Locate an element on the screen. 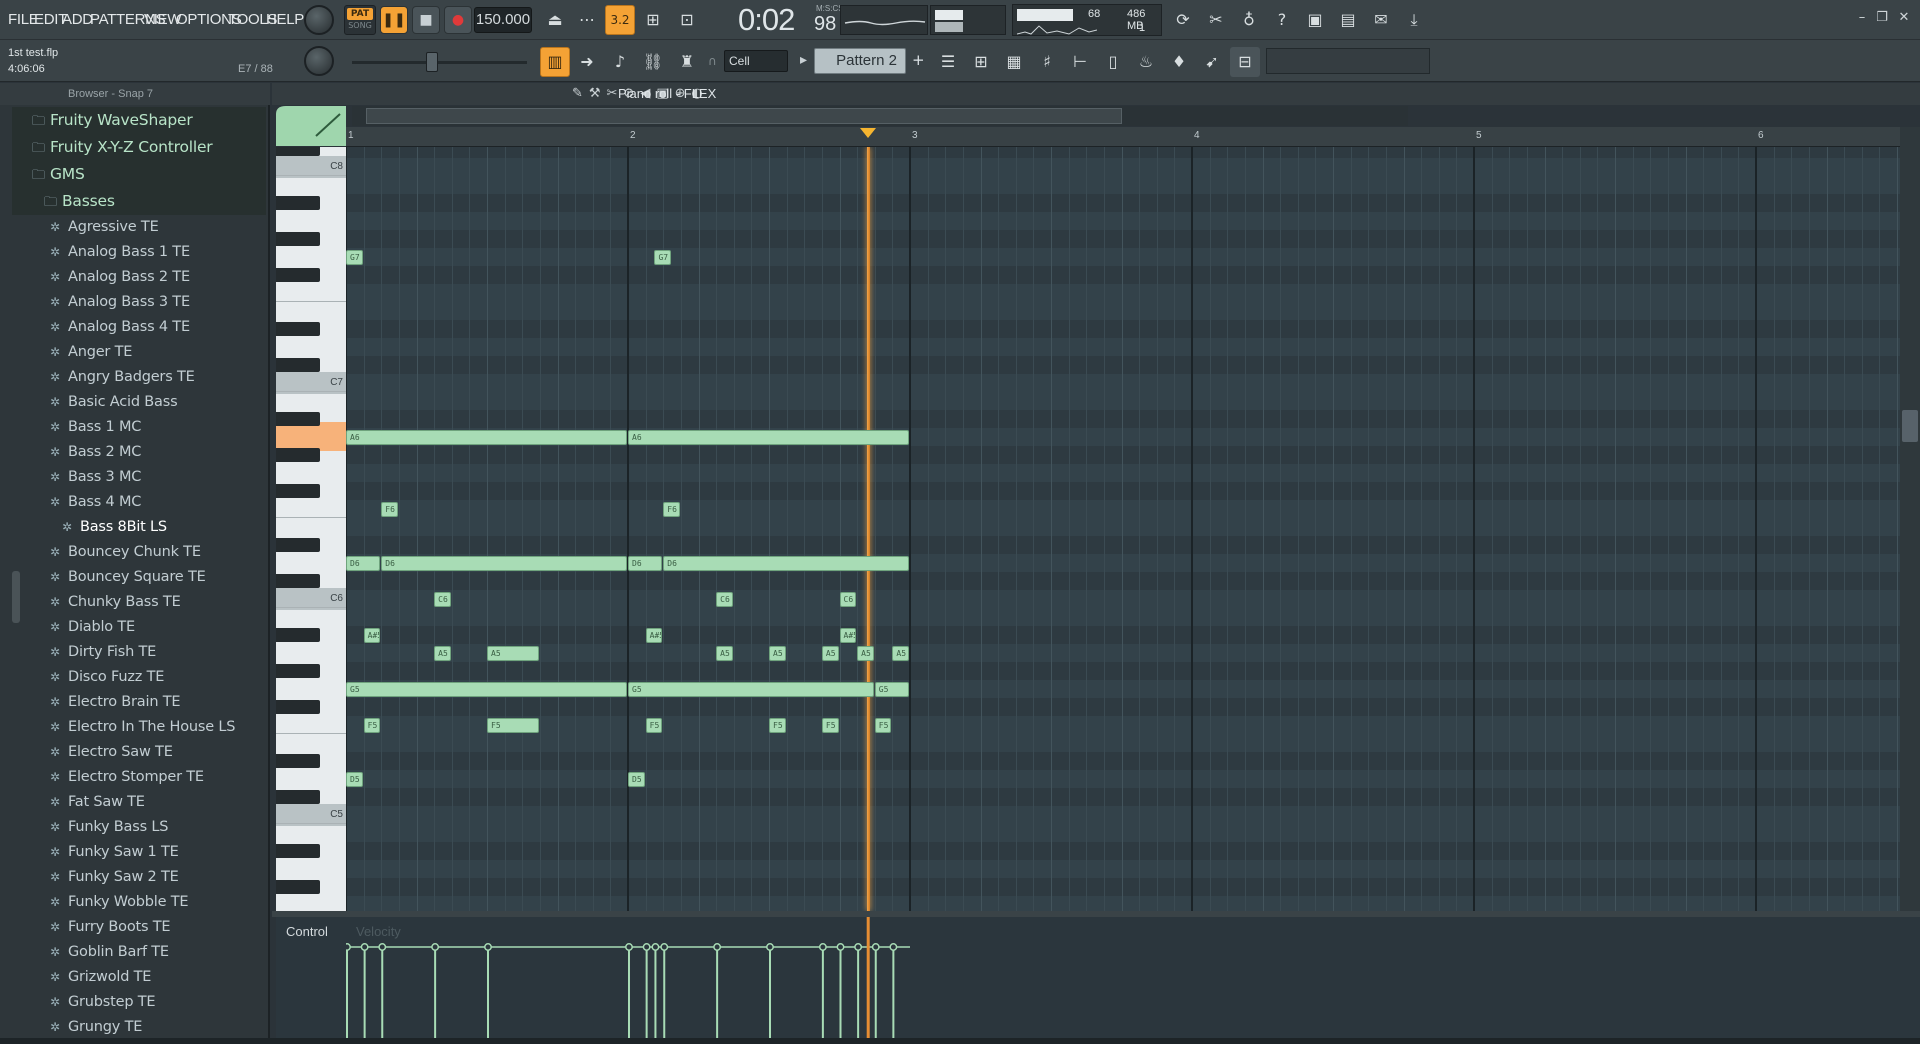 This screenshot has height=1044, width=1920. mixer-icon: ♯ is located at coordinates (1047, 62).